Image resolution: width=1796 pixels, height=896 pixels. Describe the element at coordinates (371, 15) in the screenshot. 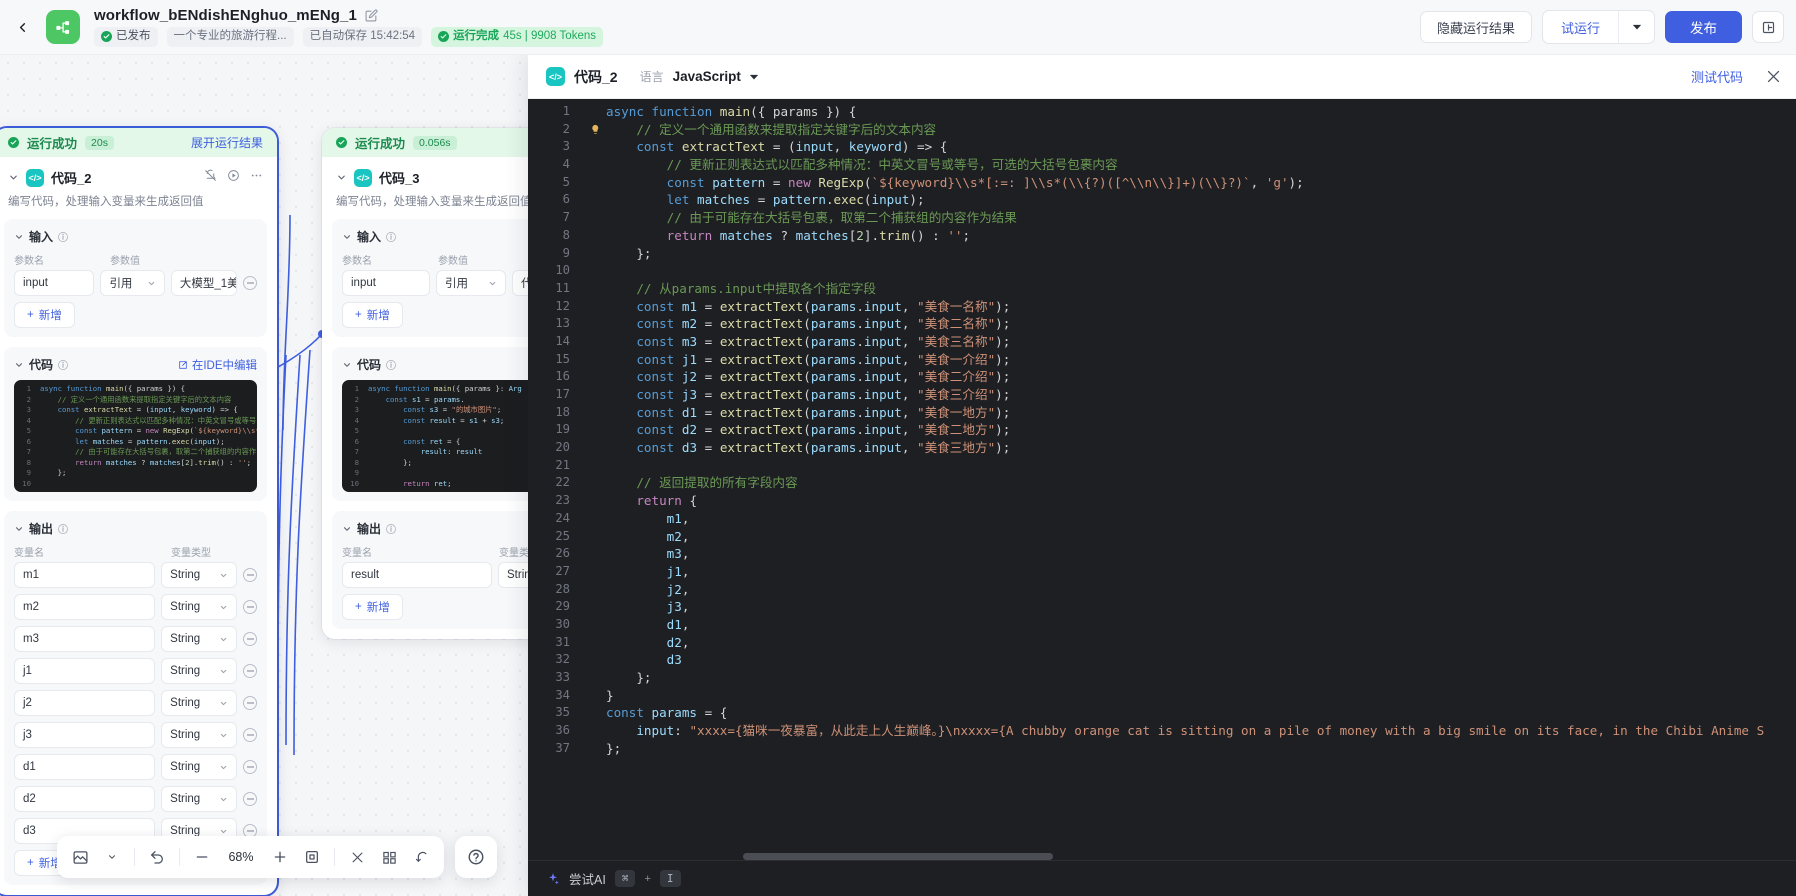

I see `edit-square-icon` at that location.